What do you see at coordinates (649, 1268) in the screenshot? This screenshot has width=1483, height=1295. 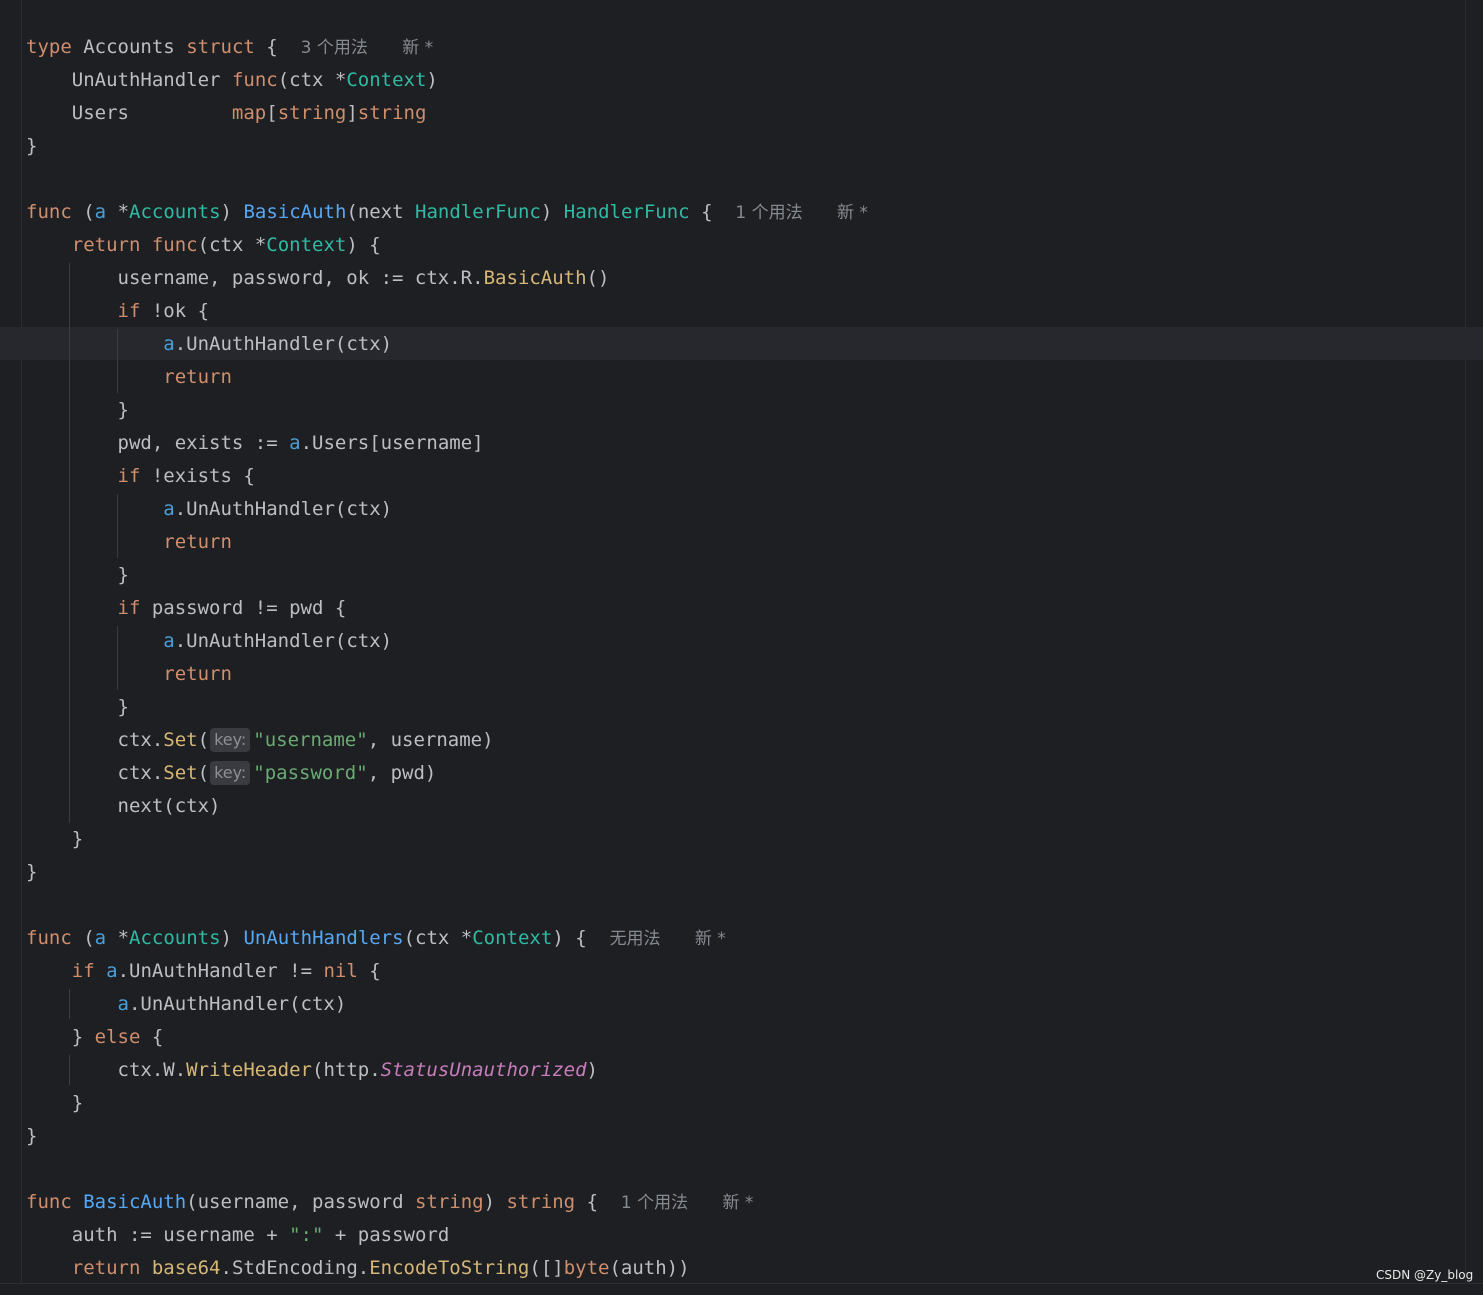 I see `code-text: (auth))` at bounding box center [649, 1268].